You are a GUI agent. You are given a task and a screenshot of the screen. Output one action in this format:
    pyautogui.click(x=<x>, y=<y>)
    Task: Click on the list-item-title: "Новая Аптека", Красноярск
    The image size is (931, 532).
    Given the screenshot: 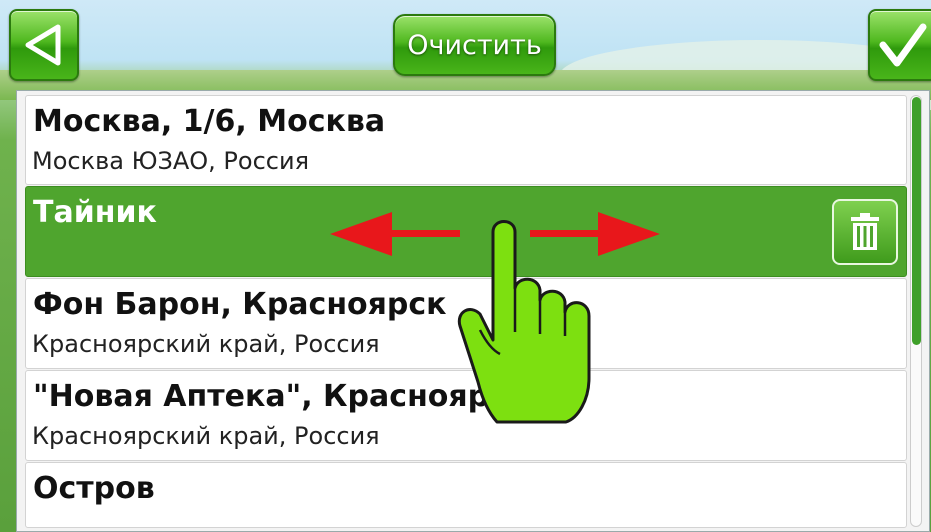 What is the action you would take?
    pyautogui.click(x=280, y=396)
    